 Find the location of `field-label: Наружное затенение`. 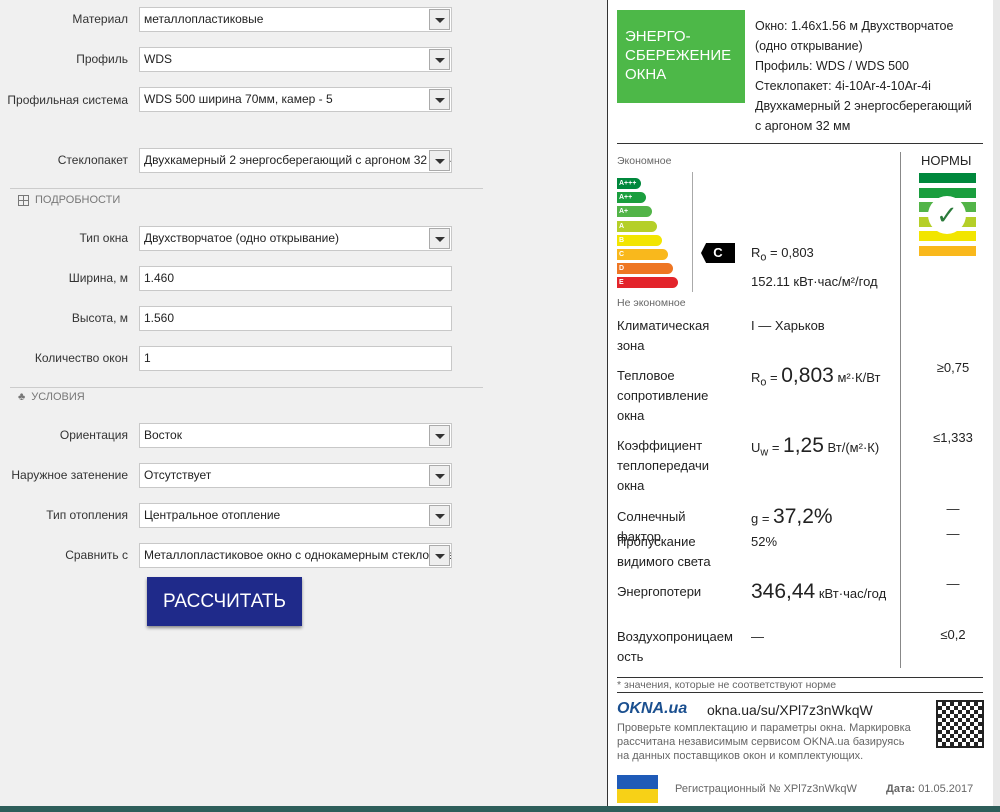

field-label: Наружное затенение is located at coordinates (69, 475).